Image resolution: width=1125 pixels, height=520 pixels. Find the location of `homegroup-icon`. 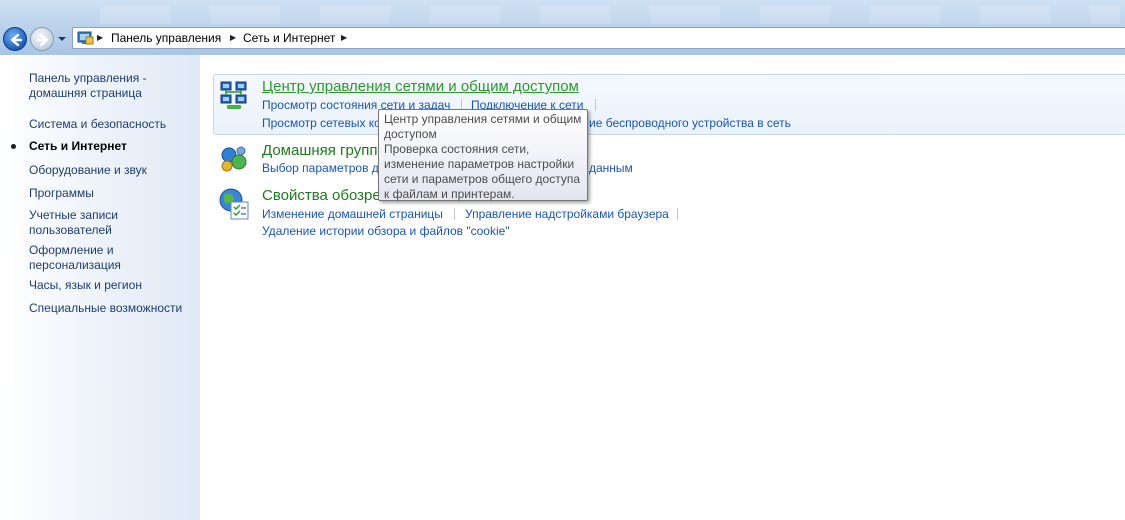

homegroup-icon is located at coordinates (234, 159).